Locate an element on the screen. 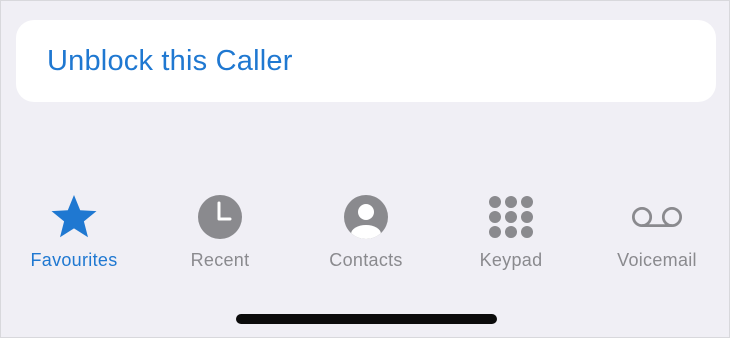  star-icon is located at coordinates (74, 217).